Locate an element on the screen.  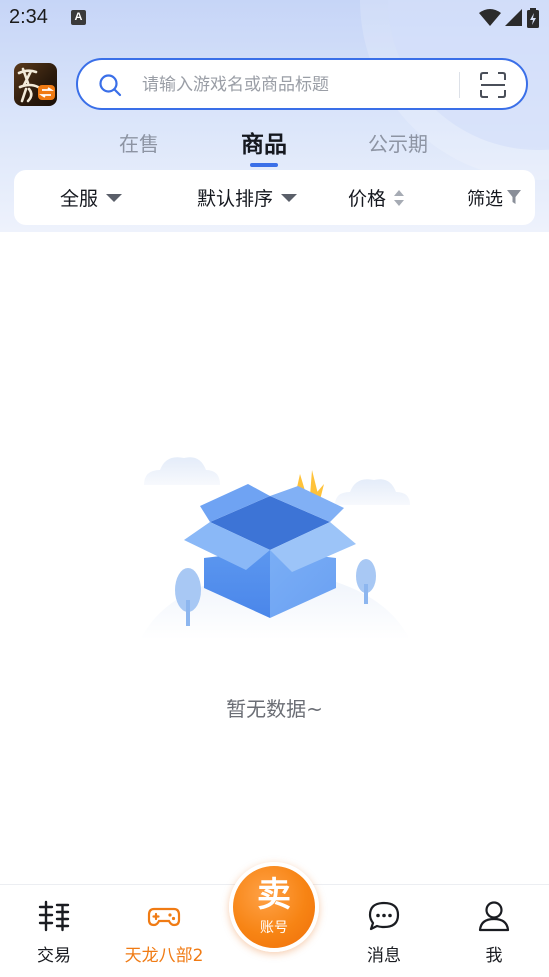
nav-item-messages: 消息 is located at coordinates (384, 931).